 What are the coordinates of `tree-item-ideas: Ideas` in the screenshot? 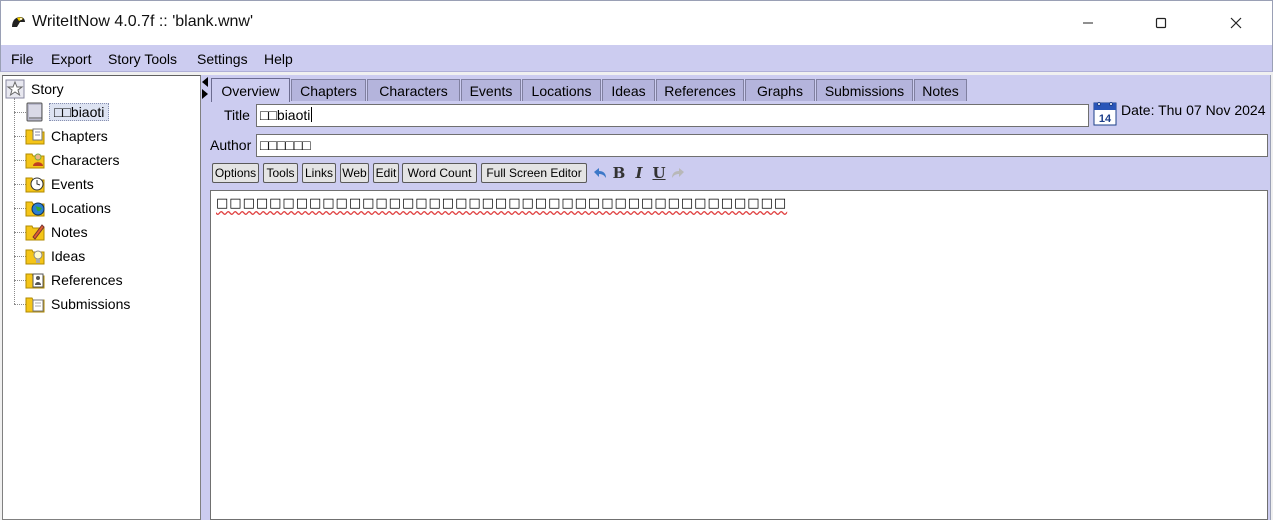 It's located at (55, 256).